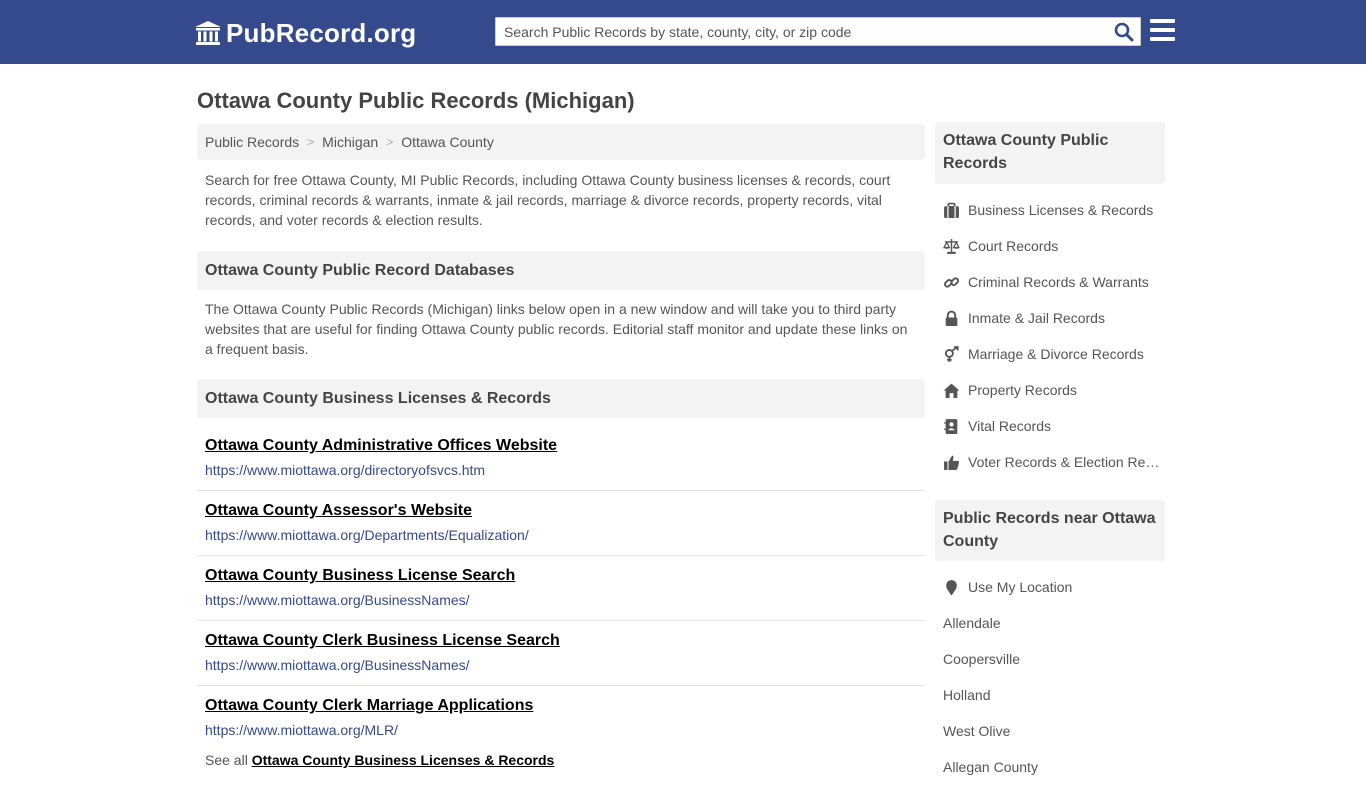 The height and width of the screenshot is (785, 1366). I want to click on map-pin-icon, so click(951, 587).